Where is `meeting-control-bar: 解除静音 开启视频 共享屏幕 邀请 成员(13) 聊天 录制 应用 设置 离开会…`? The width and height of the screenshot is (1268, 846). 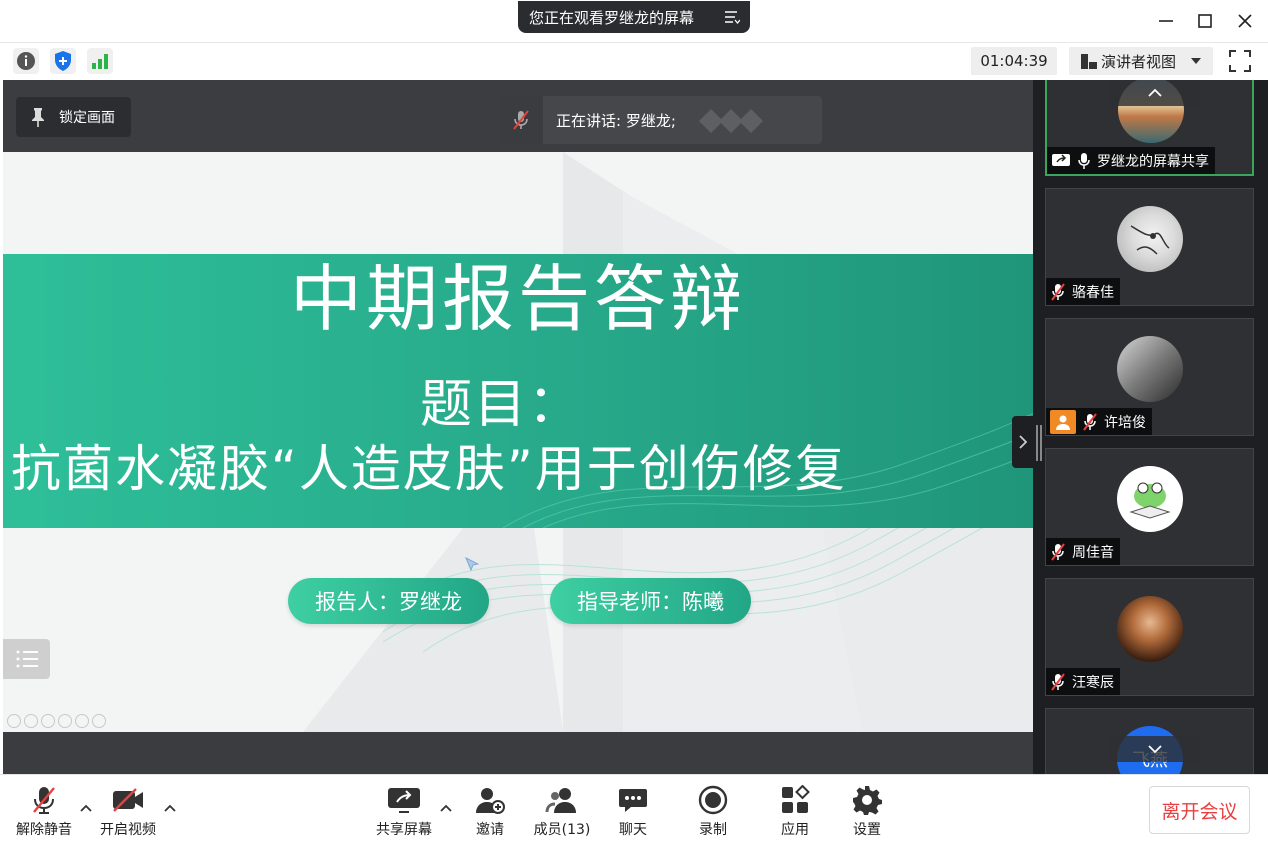 meeting-control-bar: 解除静音 开启视频 共享屏幕 邀请 成员(13) 聊天 录制 应用 设置 离开会… is located at coordinates (634, 810).